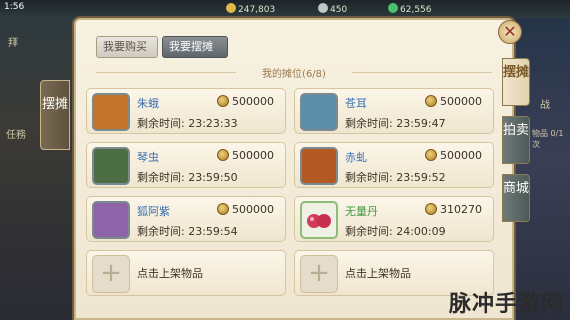 The width and height of the screenshot is (570, 320). I want to click on item-name: 朱蛾, so click(148, 103).